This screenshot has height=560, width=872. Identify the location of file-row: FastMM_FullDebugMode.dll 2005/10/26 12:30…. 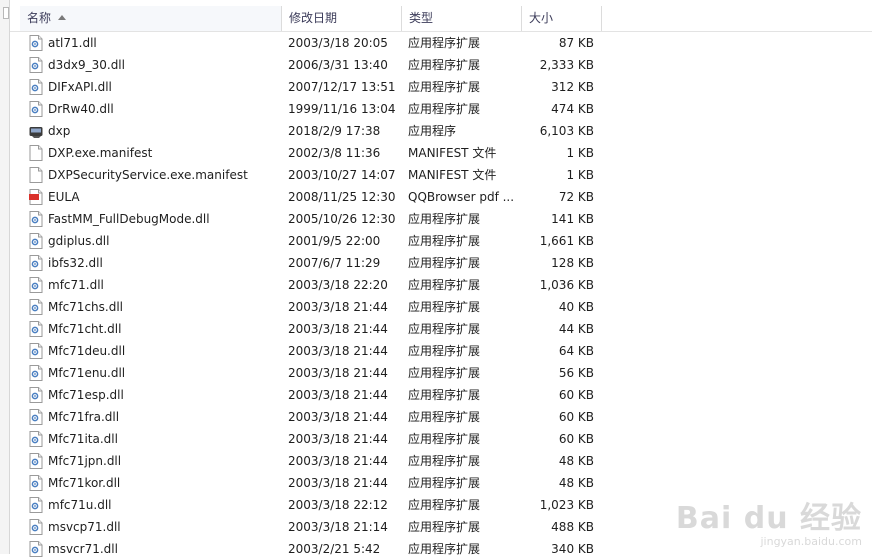
(441, 219).